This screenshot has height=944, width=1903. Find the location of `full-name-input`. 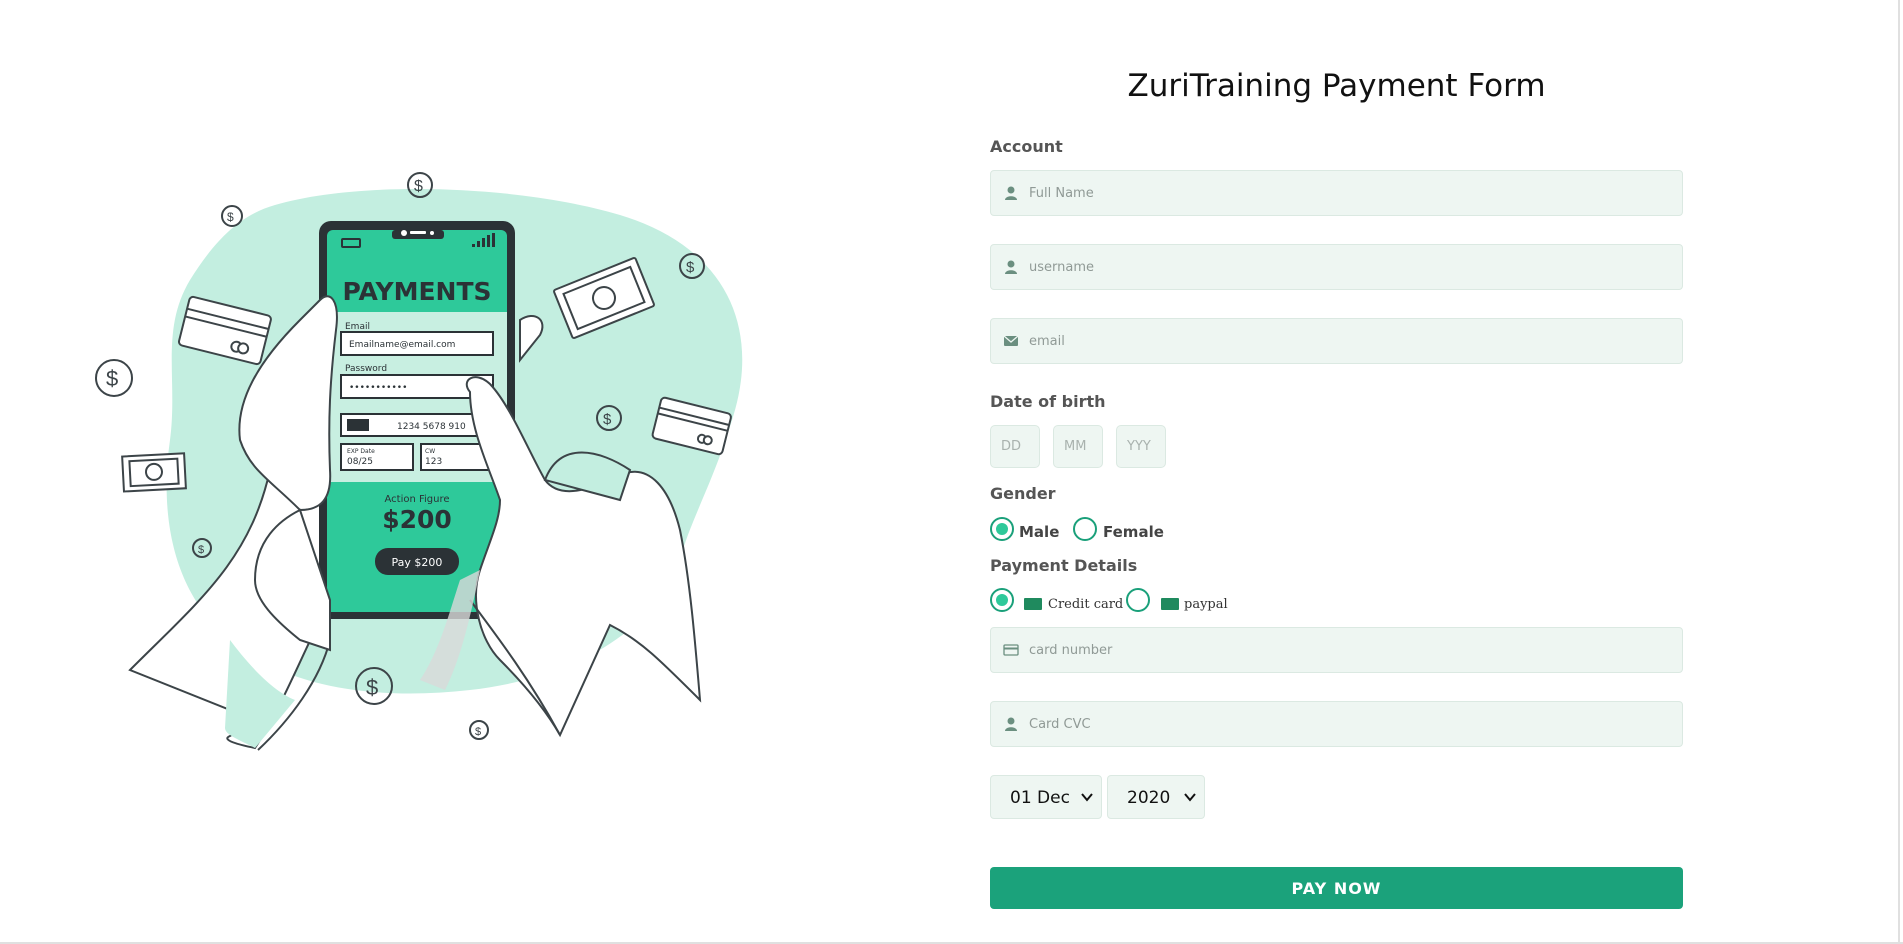

full-name-input is located at coordinates (1349, 193).